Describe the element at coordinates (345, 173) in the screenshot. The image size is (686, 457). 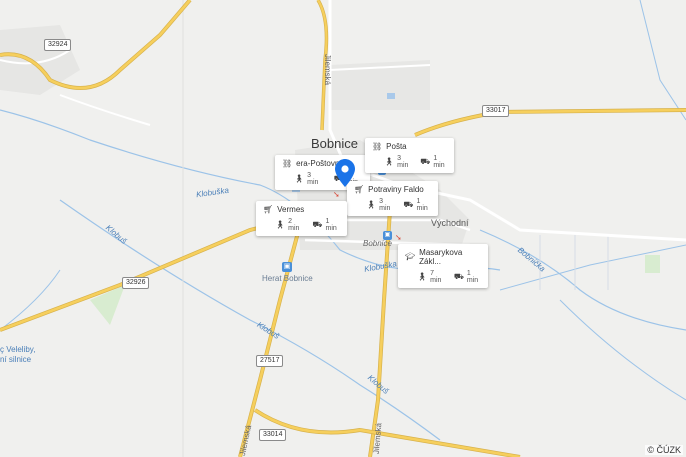
I see `location-pin-icon` at that location.